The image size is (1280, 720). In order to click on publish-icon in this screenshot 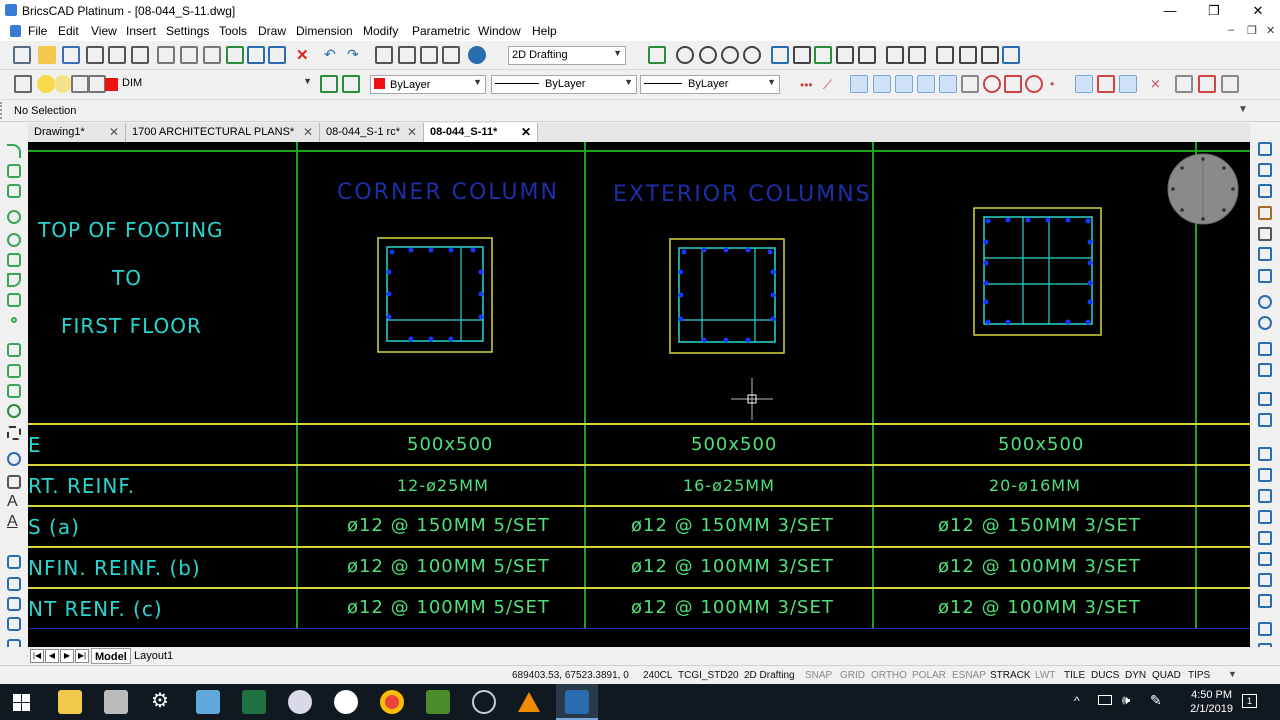, I will do `click(140, 55)`.